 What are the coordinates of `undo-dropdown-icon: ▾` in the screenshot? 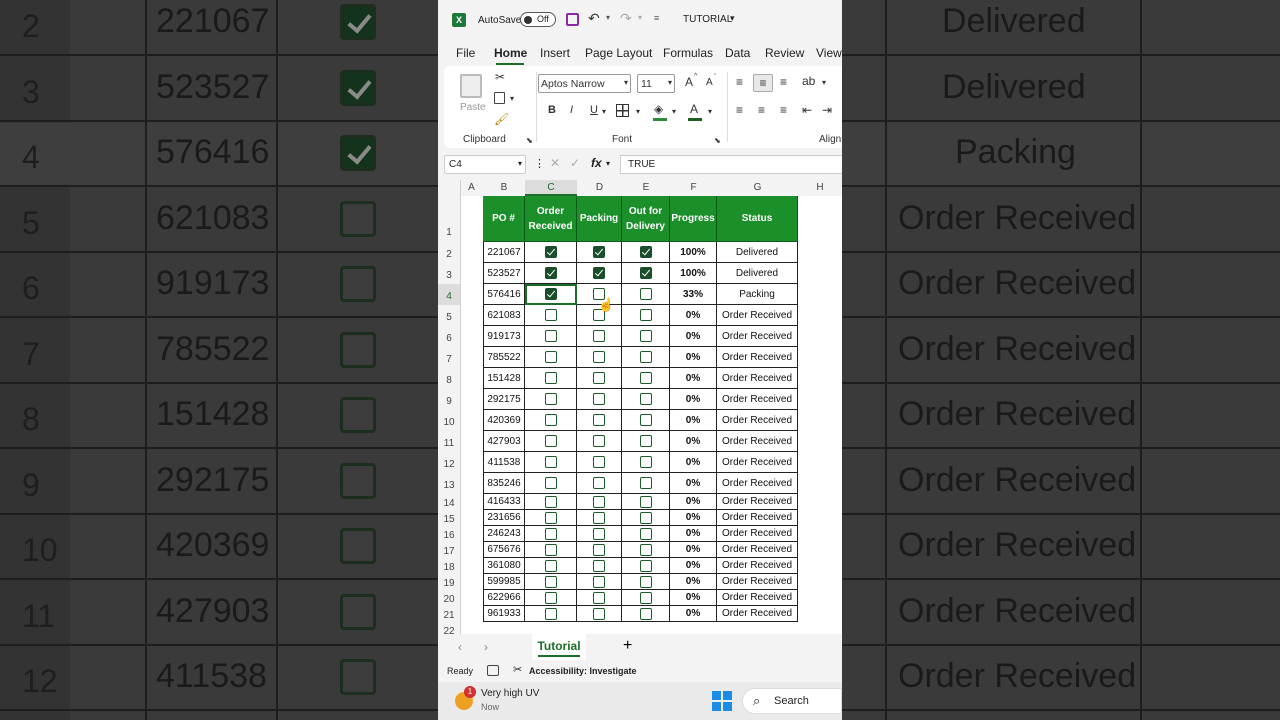 It's located at (608, 17).